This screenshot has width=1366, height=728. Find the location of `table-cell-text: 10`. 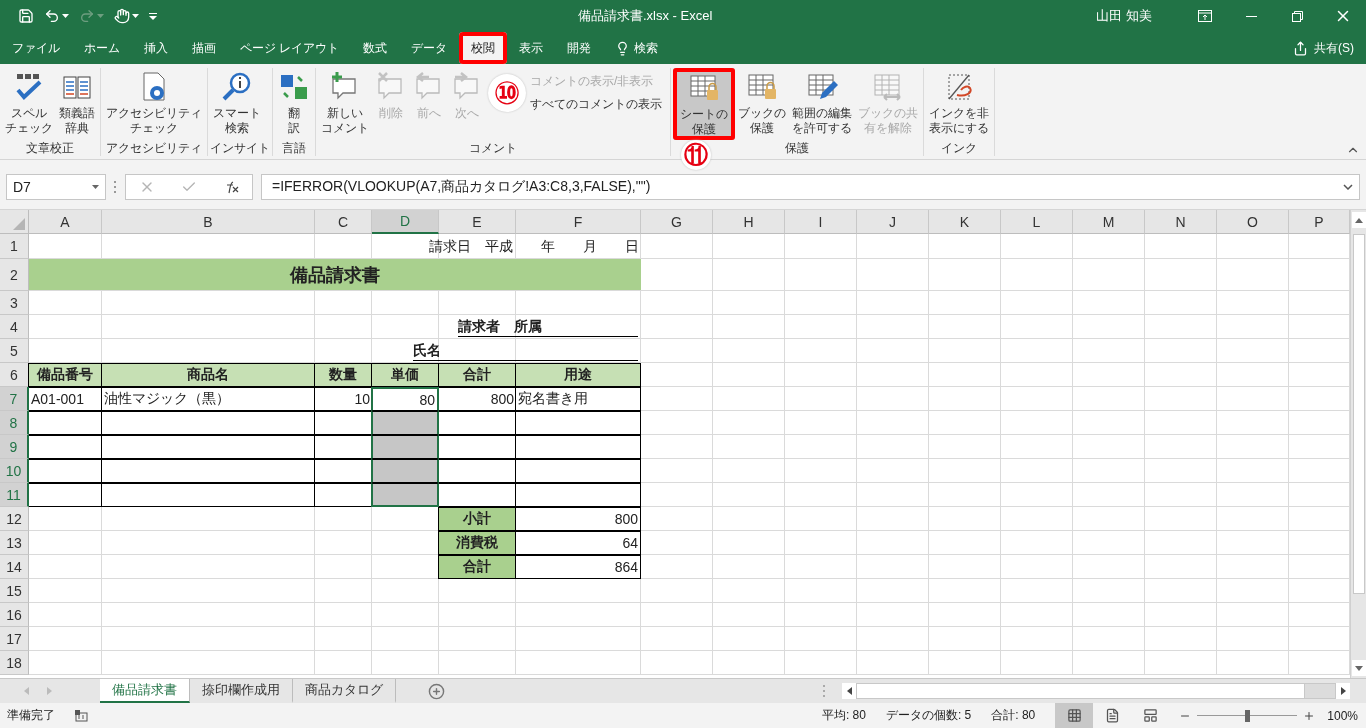

table-cell-text: 10 is located at coordinates (362, 399).